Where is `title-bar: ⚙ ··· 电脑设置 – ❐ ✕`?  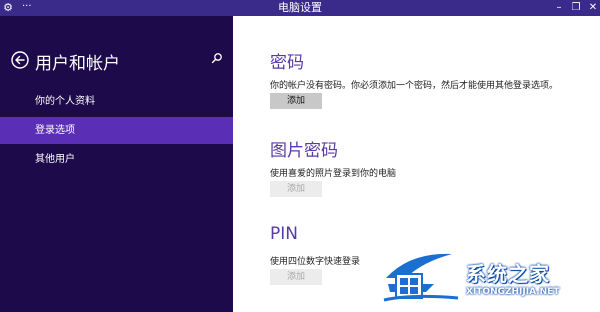
title-bar: ⚙ ··· 电脑设置 – ❐ ✕ is located at coordinates (300, 8).